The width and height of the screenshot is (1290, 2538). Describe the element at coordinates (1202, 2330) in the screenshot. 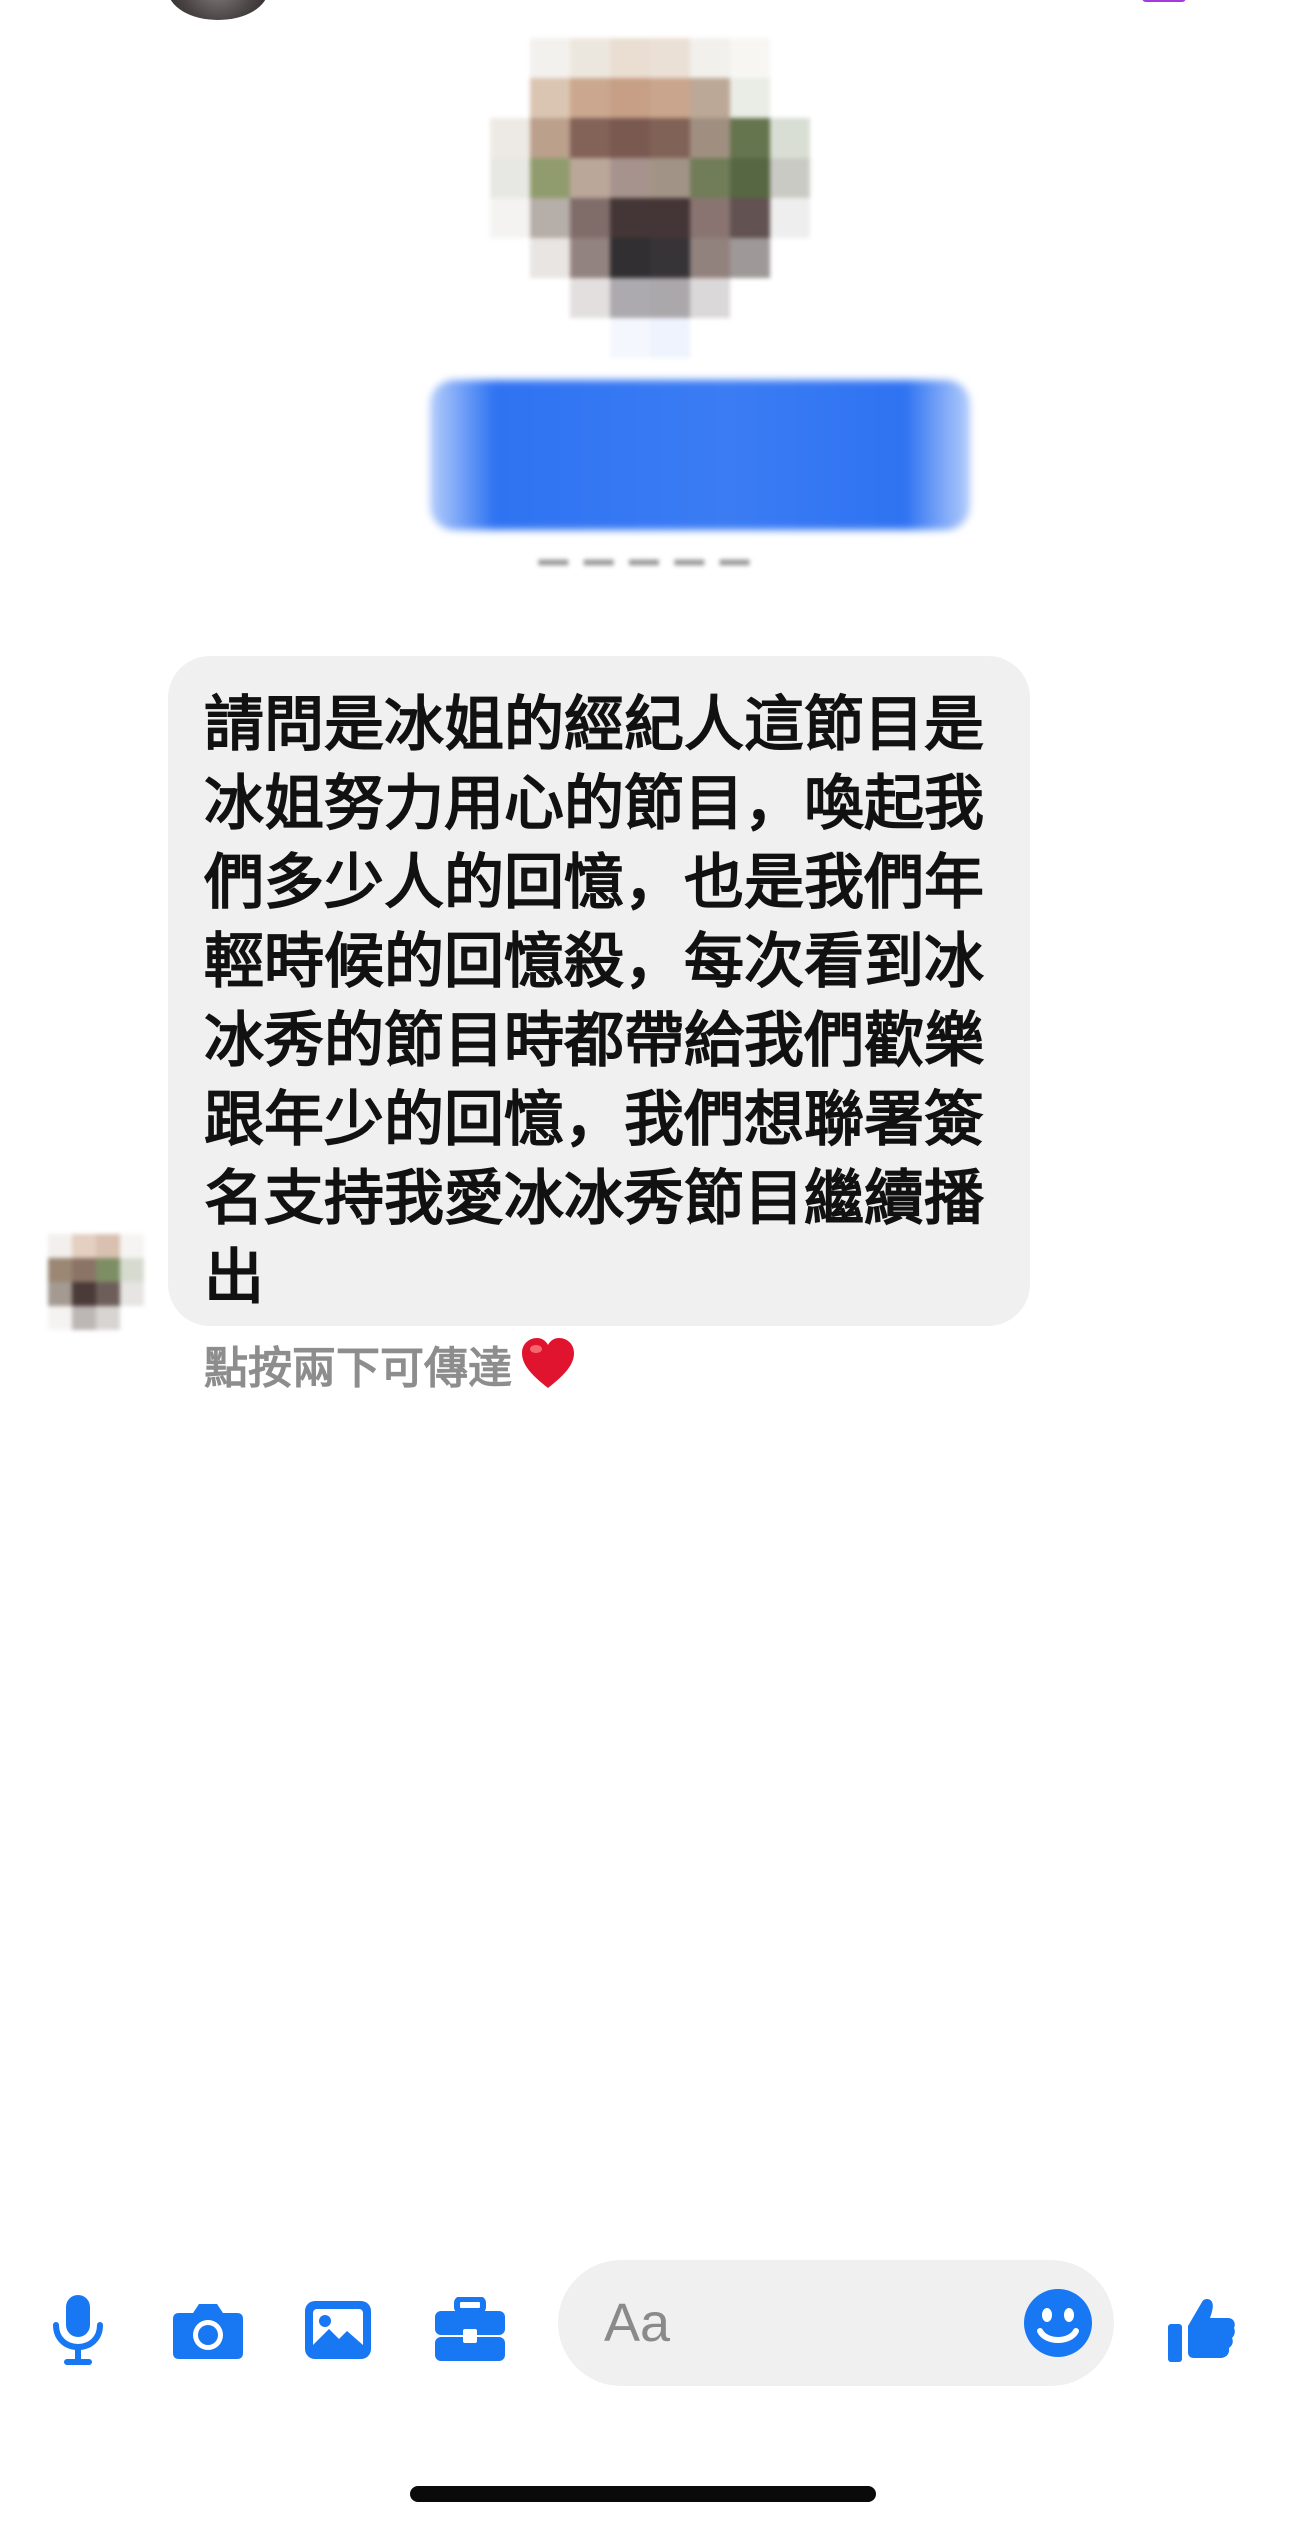

I see `thumbs-up-icon` at that location.